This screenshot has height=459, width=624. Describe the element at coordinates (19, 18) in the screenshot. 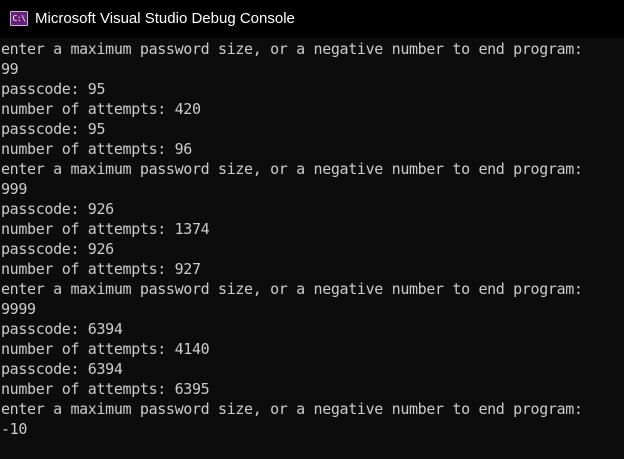

I see `vs-console-icon: C:\` at that location.